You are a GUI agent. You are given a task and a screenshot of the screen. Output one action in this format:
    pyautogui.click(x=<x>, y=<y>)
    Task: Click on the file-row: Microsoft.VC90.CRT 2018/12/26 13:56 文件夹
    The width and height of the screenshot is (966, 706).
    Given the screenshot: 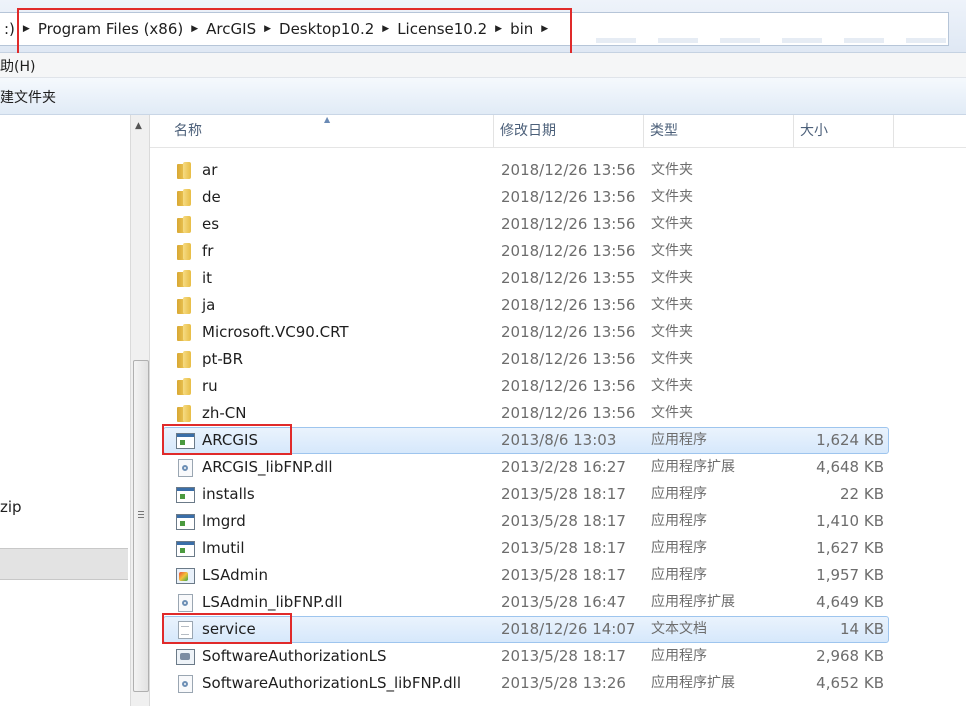 What is the action you would take?
    pyautogui.click(x=558, y=332)
    